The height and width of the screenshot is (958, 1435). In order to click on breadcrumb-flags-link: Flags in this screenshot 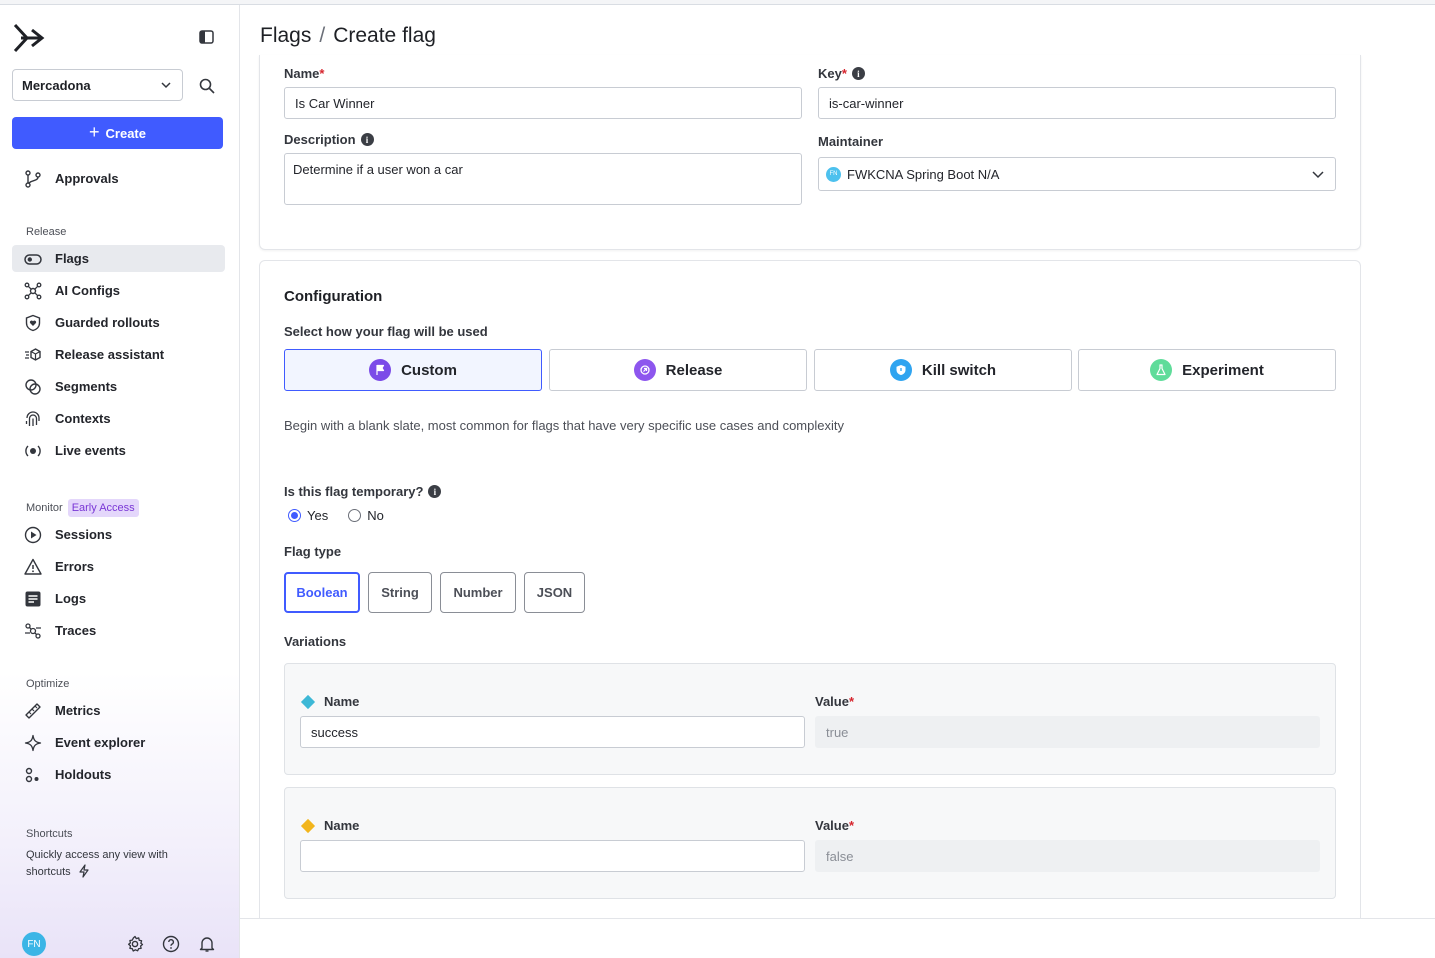, I will do `click(285, 36)`.